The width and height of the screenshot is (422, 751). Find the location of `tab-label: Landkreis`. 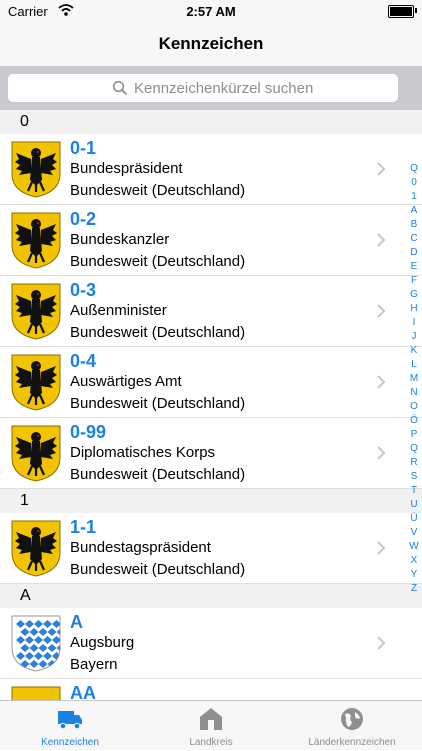

tab-label: Landkreis is located at coordinates (211, 742).